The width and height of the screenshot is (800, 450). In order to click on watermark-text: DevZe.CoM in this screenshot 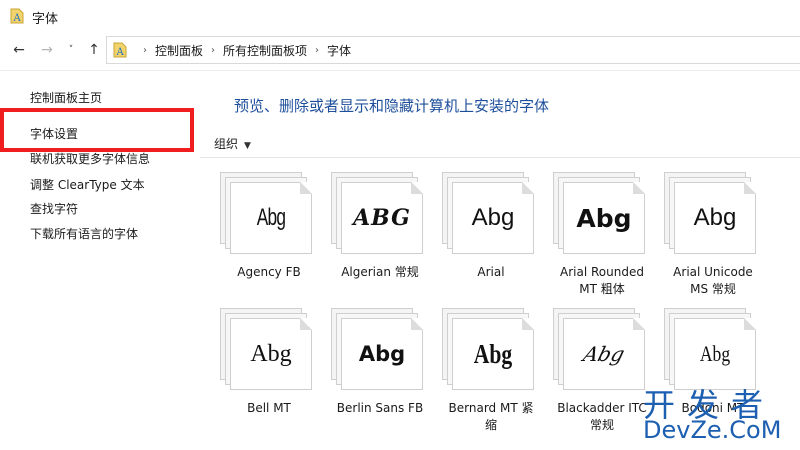, I will do `click(712, 430)`.